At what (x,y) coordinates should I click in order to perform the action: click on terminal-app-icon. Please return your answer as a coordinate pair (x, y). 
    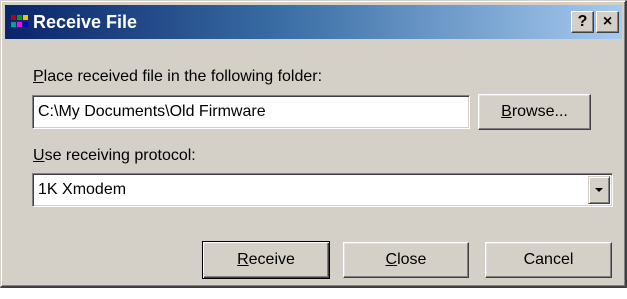
    Looking at the image, I should click on (19, 21).